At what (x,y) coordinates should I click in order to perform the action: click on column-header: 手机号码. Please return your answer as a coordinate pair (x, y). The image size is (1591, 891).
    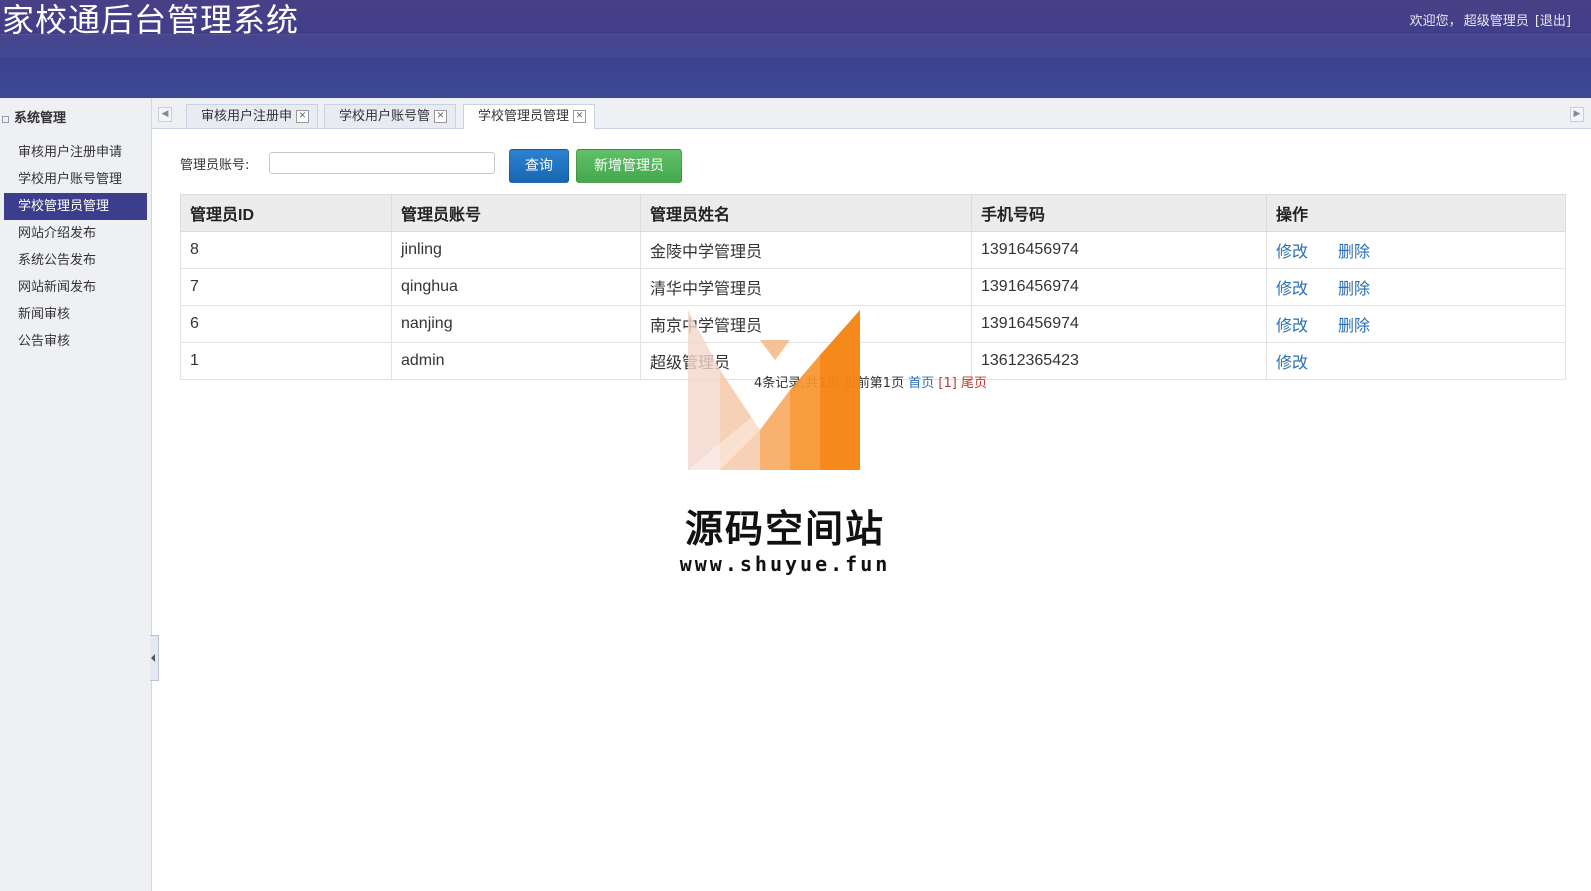
    Looking at the image, I should click on (1119, 213).